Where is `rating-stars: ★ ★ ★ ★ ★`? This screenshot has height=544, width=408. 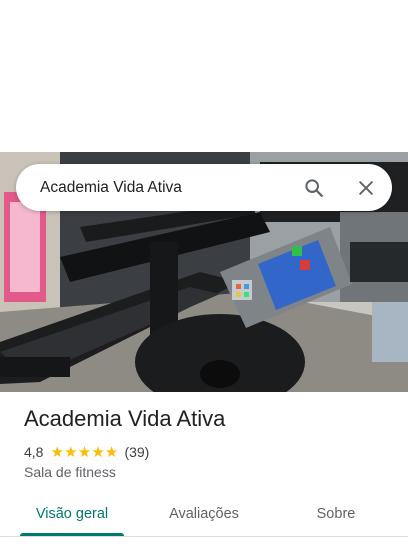 rating-stars: ★ ★ ★ ★ ★ is located at coordinates (84, 452).